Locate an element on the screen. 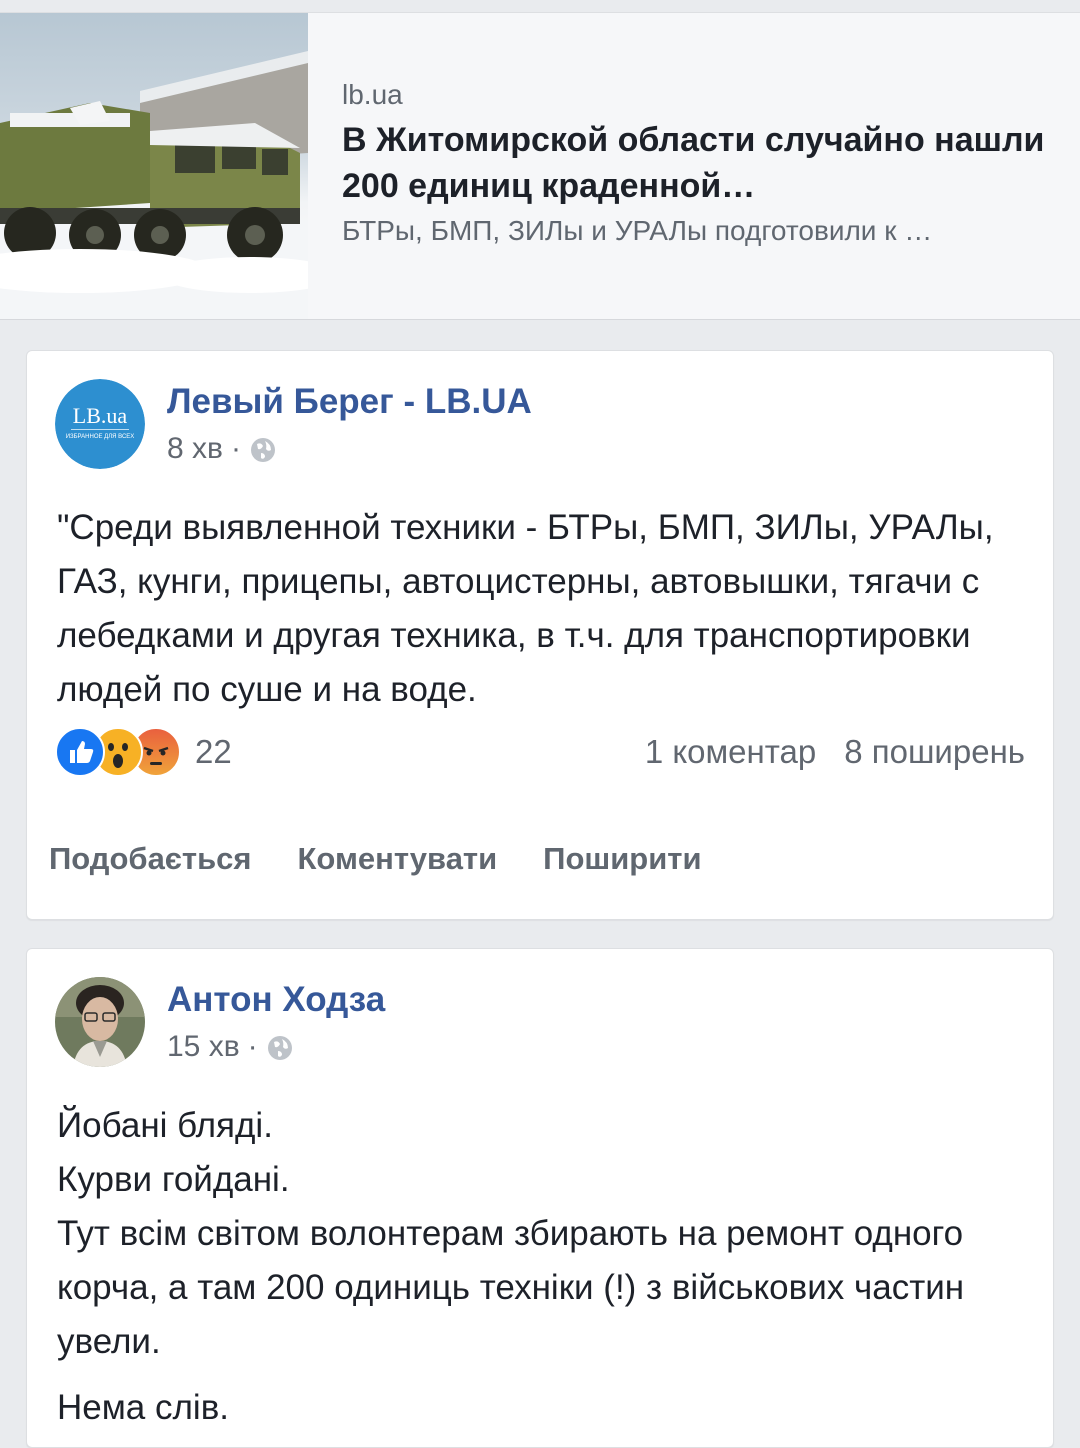 The width and height of the screenshot is (1080, 1448). link-thumbnail is located at coordinates (154, 166).